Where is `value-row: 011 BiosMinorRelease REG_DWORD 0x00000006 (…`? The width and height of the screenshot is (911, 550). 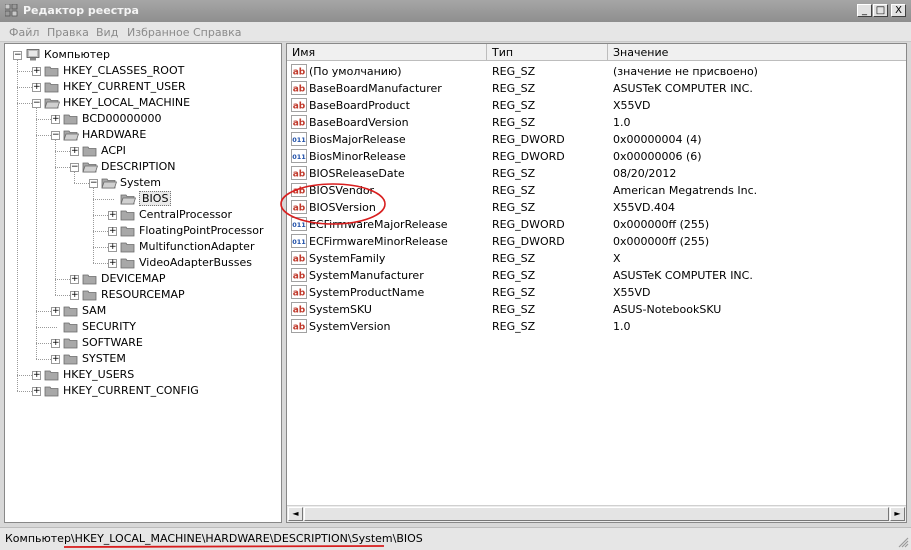 value-row: 011 BiosMinorRelease REG_DWORD 0x00000006 (… is located at coordinates (596, 156).